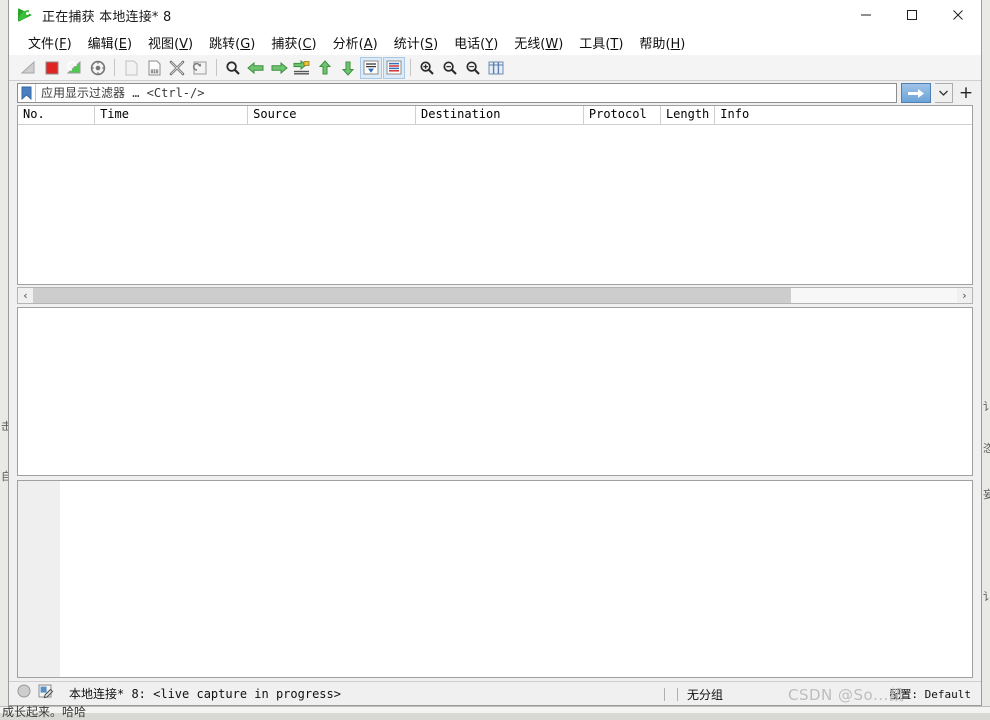 This screenshot has height=720, width=990. What do you see at coordinates (622, 115) in the screenshot?
I see `column-header-protocol: Protocol` at bounding box center [622, 115].